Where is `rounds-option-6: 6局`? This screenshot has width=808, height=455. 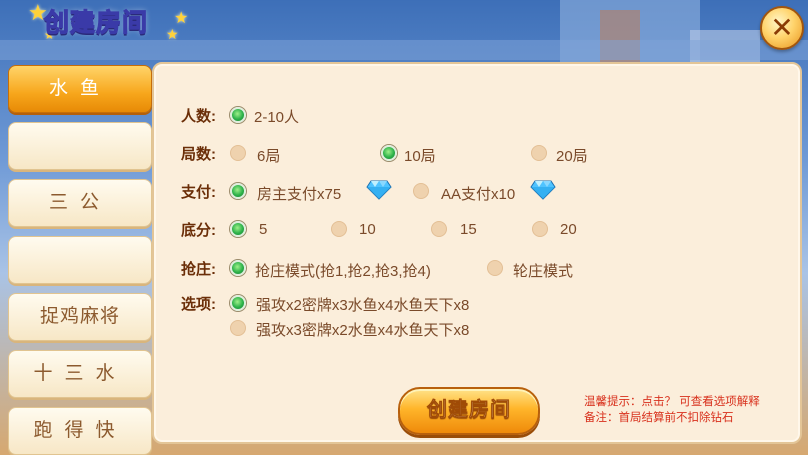 rounds-option-6: 6局 is located at coordinates (268, 155).